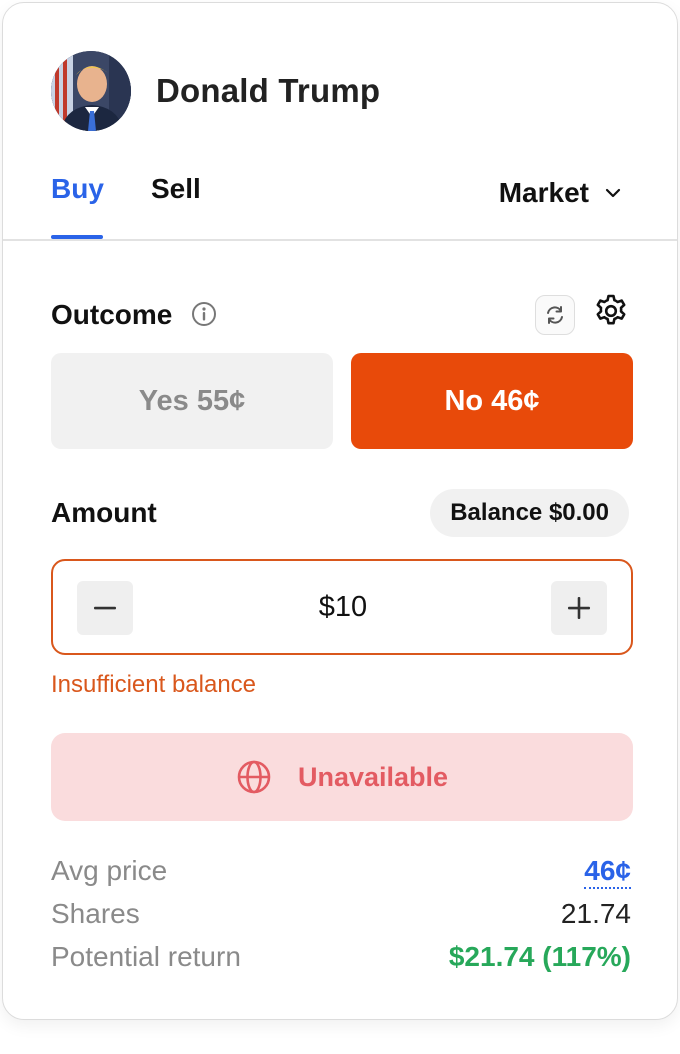 The width and height of the screenshot is (680, 1054). I want to click on refresh-button, so click(555, 315).